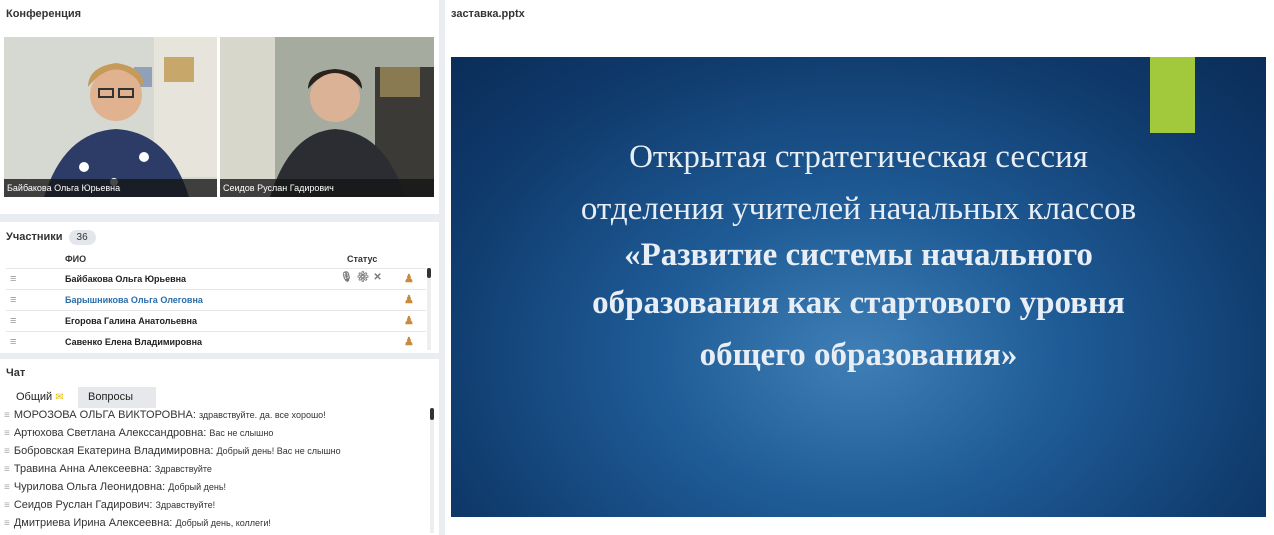  Describe the element at coordinates (488, 14) in the screenshot. I see `presentation-title: заставка.pptx` at that location.